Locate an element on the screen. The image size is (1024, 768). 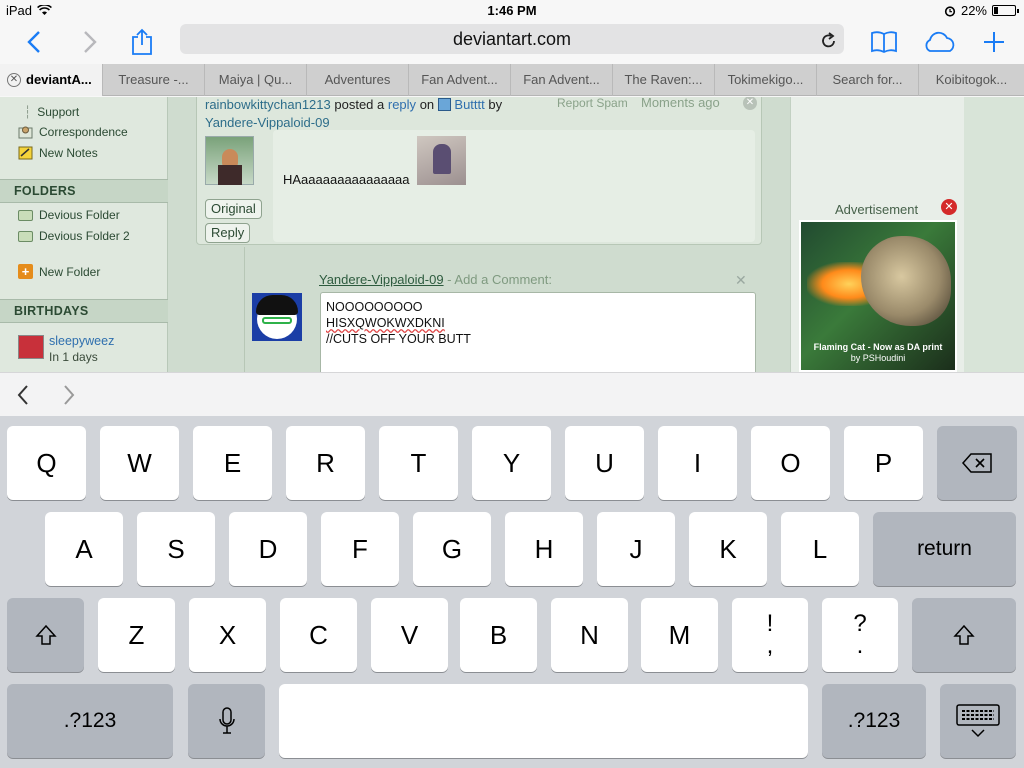
keyboard-dismiss-icon is located at coordinates (978, 721).